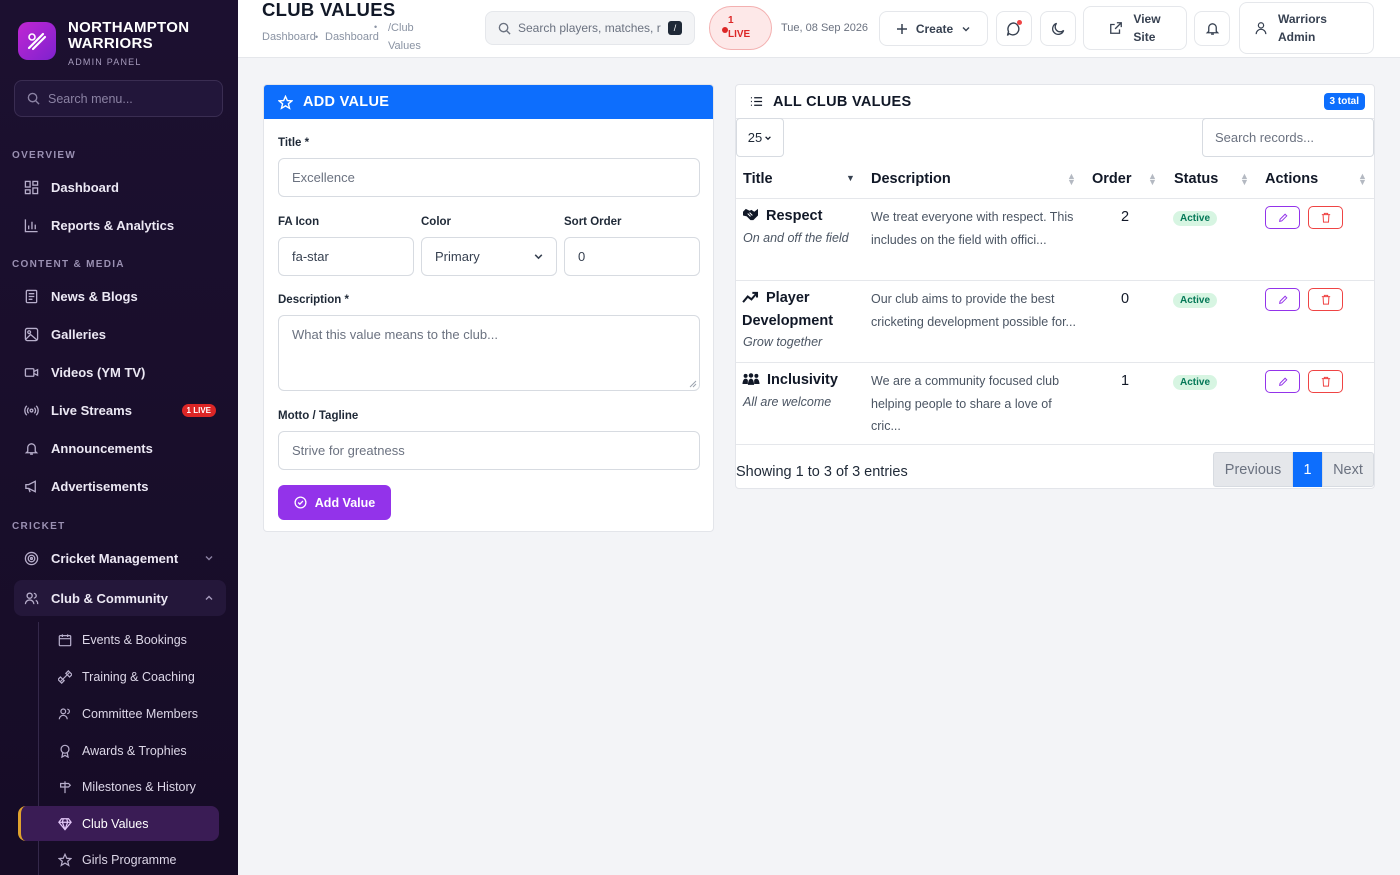 Image resolution: width=1400 pixels, height=875 pixels. Describe the element at coordinates (1253, 469) in the screenshot. I see `previous-page-button: Previous` at that location.